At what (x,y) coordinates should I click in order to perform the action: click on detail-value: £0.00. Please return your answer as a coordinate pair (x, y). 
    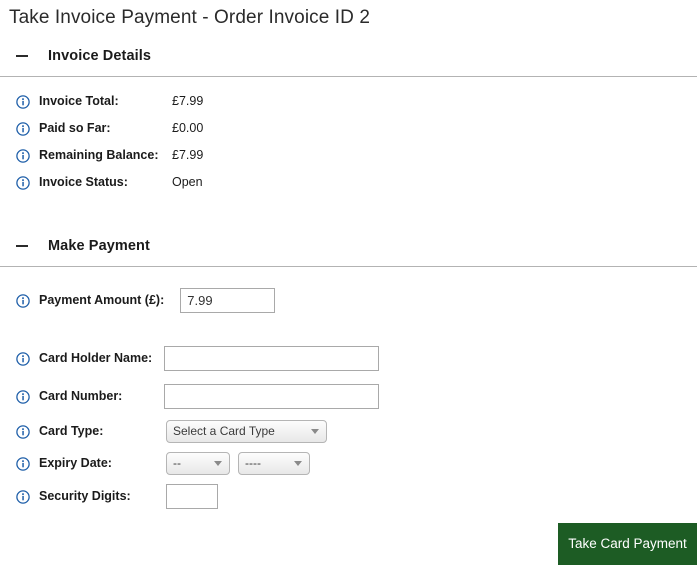
    Looking at the image, I should click on (188, 128).